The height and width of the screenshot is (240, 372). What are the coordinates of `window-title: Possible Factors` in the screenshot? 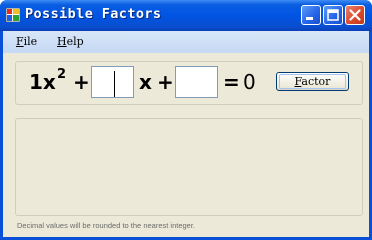 It's located at (93, 14).